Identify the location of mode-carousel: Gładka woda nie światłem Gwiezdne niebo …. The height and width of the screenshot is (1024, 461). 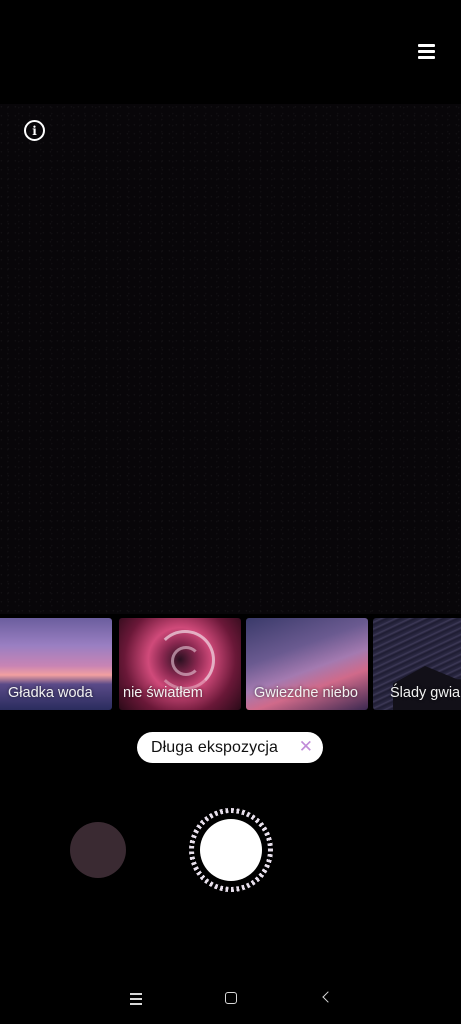
(230, 664).